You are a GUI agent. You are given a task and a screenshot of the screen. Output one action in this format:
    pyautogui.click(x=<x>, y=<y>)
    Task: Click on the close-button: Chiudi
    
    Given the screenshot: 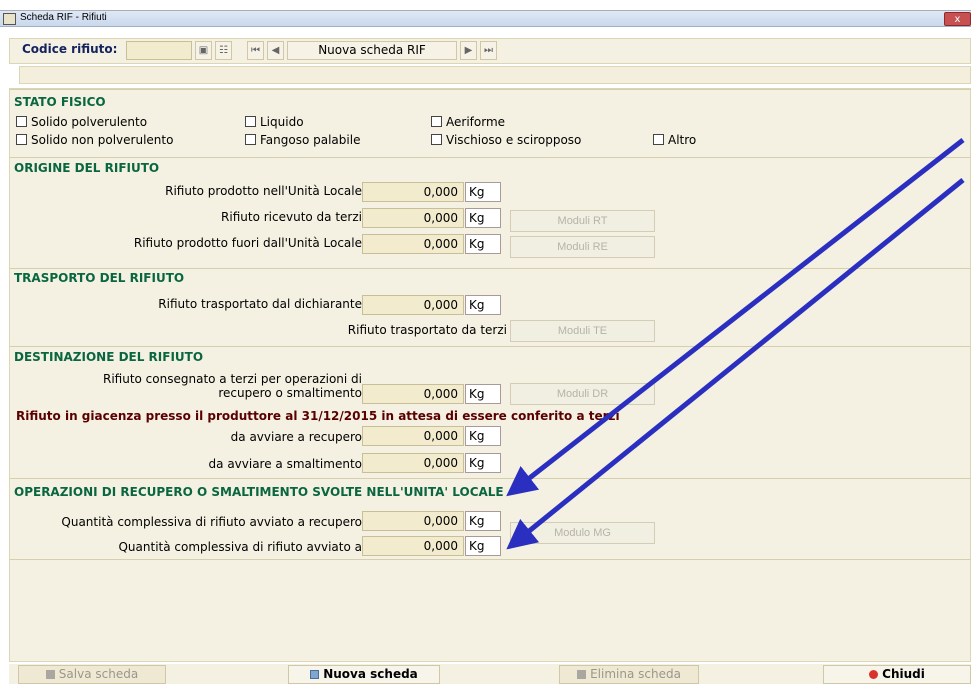 What is the action you would take?
    pyautogui.click(x=897, y=674)
    